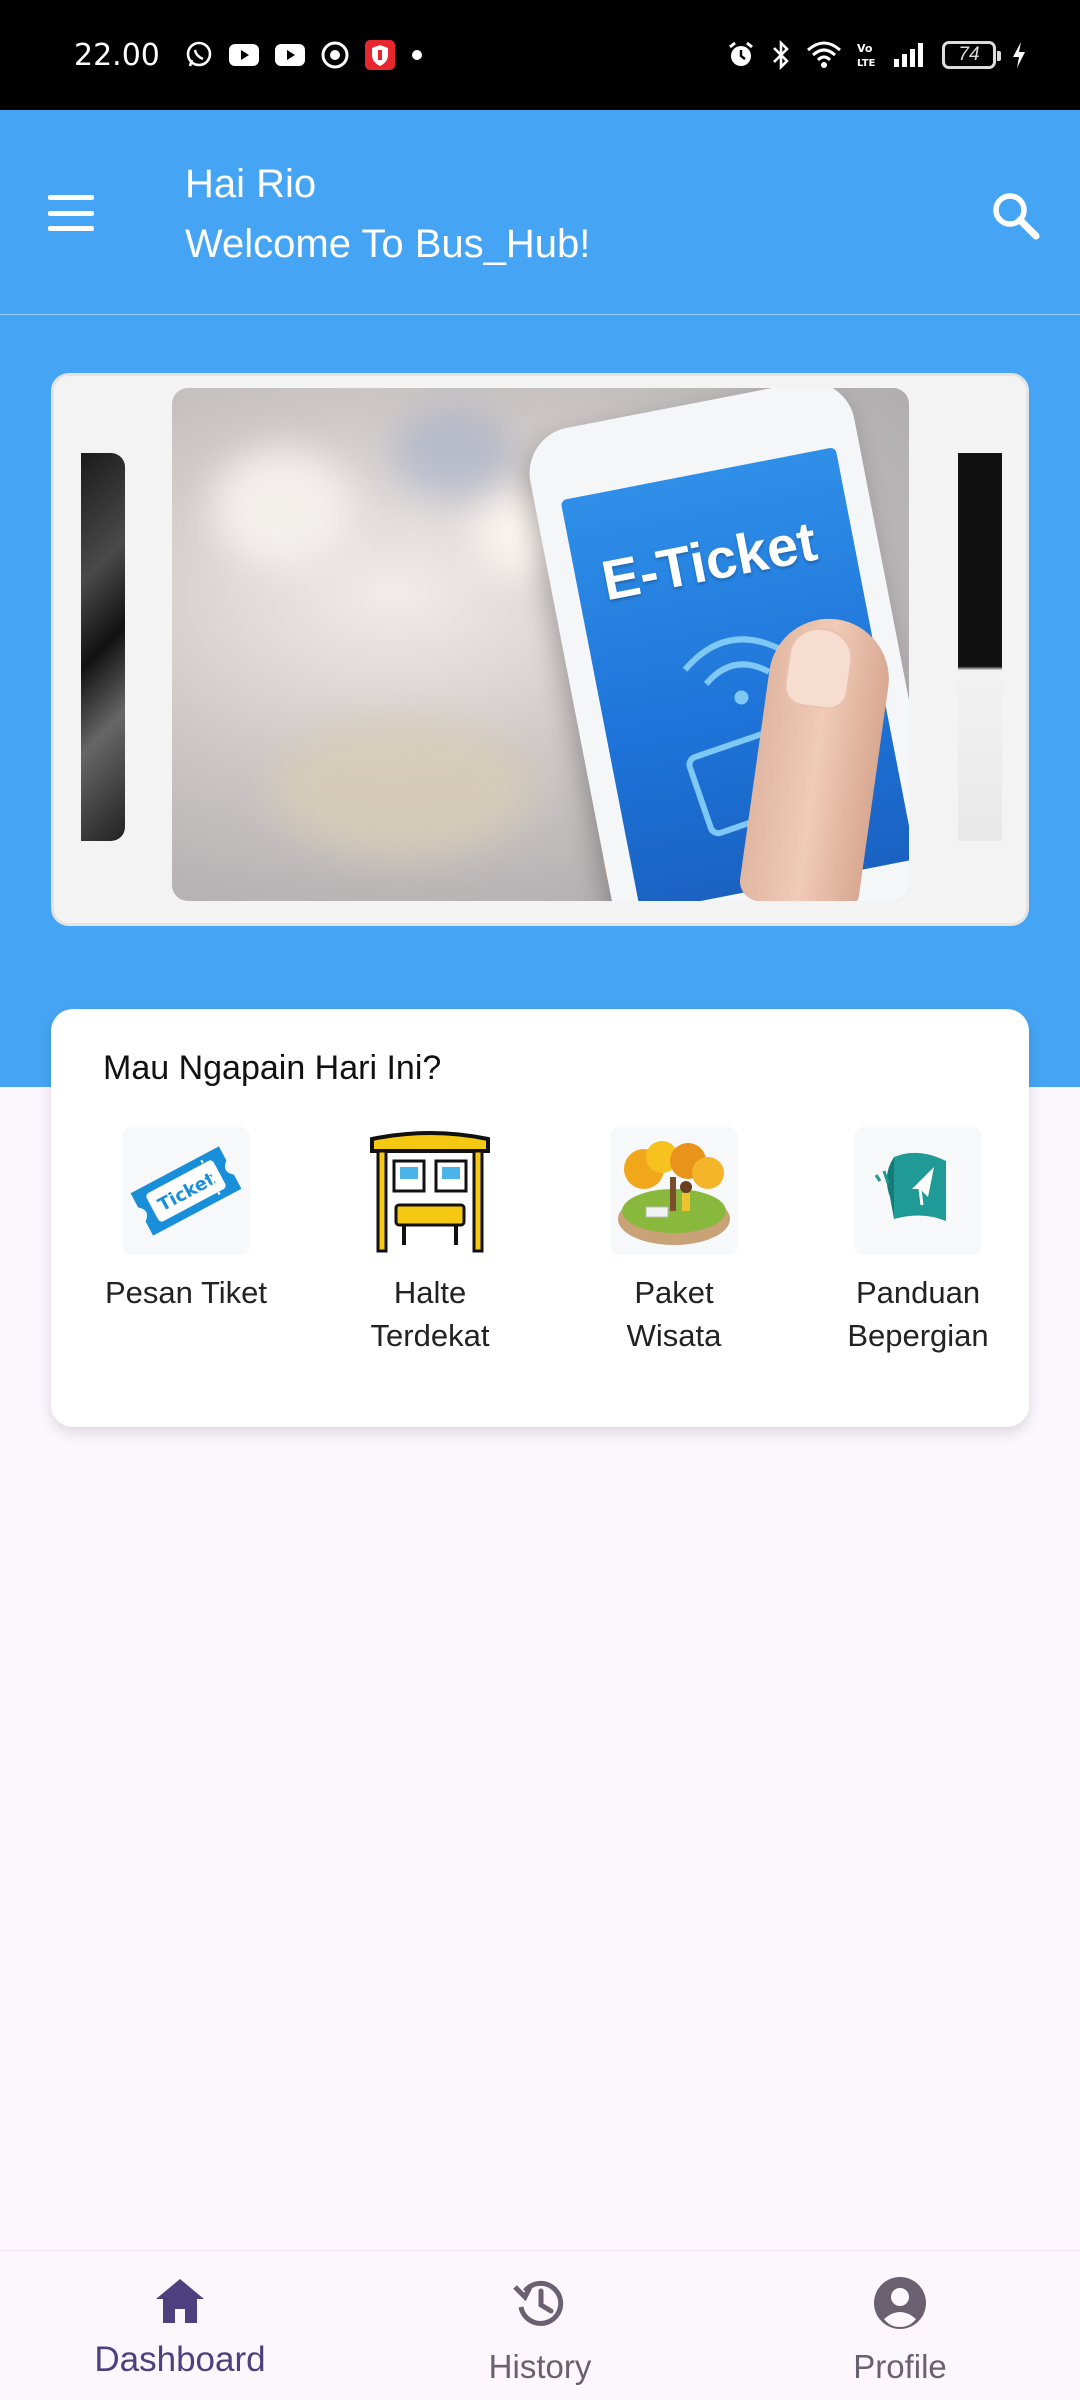 This screenshot has height=2400, width=1080. What do you see at coordinates (180, 2303) in the screenshot?
I see `home-icon` at bounding box center [180, 2303].